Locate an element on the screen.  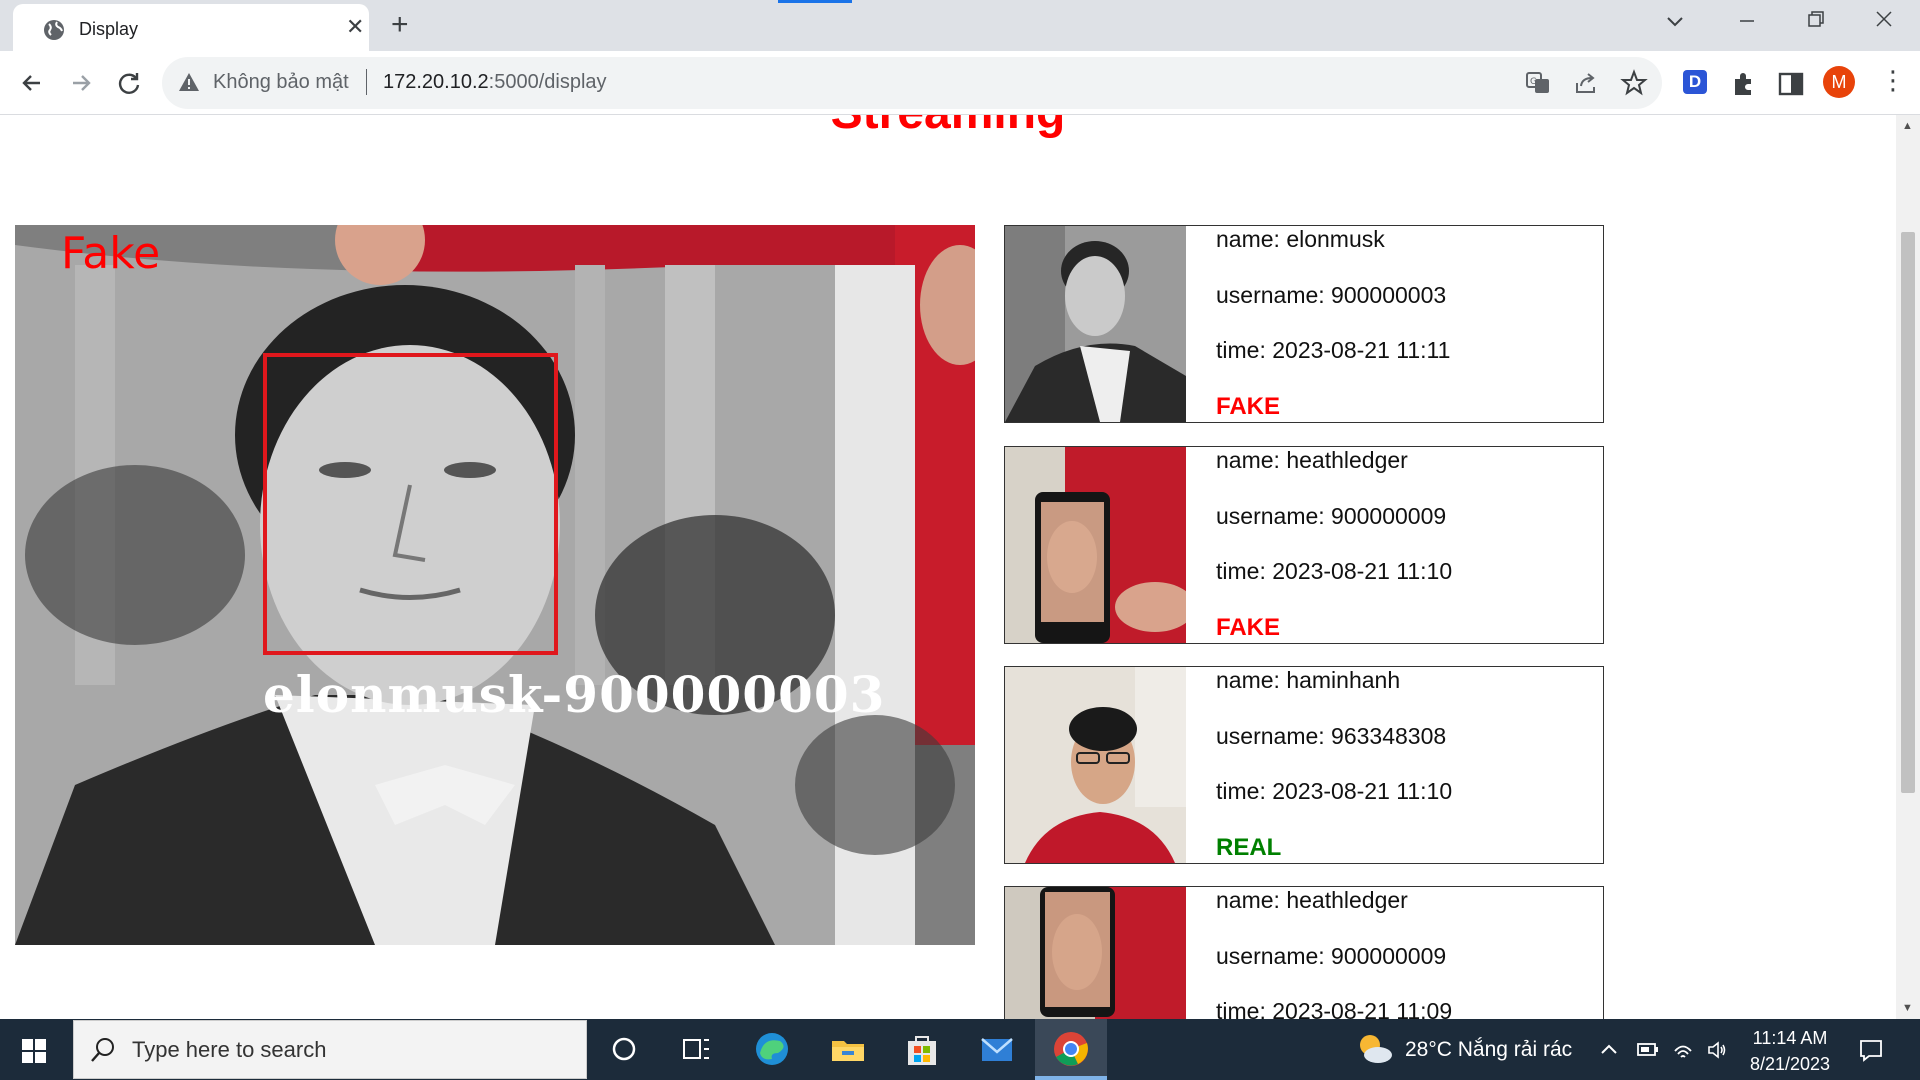
warning-icon is located at coordinates (189, 82).